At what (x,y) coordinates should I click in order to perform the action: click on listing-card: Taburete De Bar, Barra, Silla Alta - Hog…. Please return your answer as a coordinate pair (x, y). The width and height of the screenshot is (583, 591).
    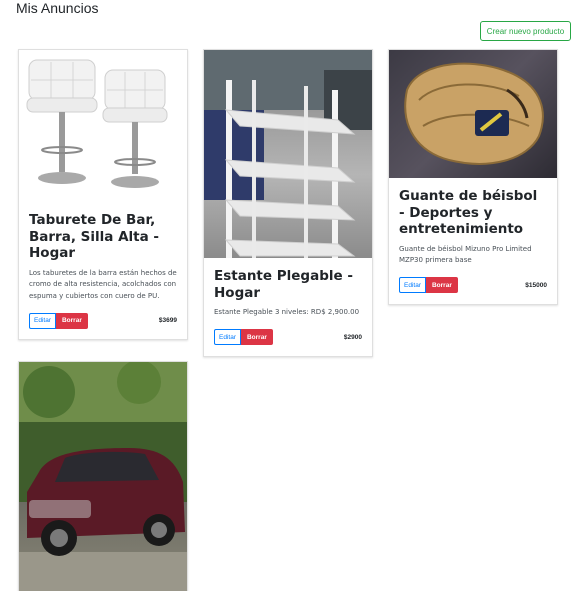
    Looking at the image, I should click on (103, 194).